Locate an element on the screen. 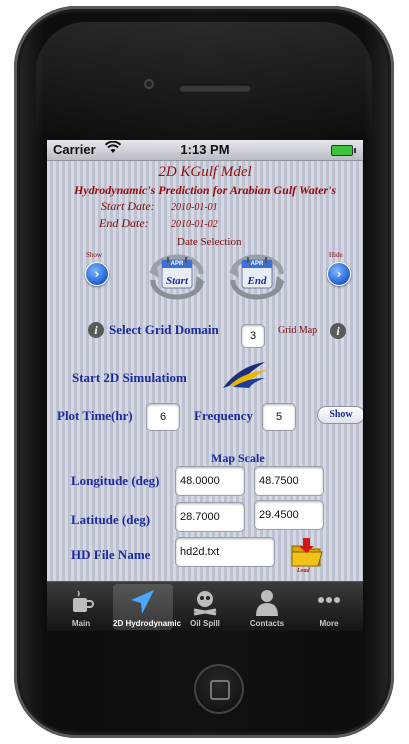 The height and width of the screenshot is (744, 409). tab-2d-hydrodynamic: 2D Hydrodynamic is located at coordinates (147, 607).